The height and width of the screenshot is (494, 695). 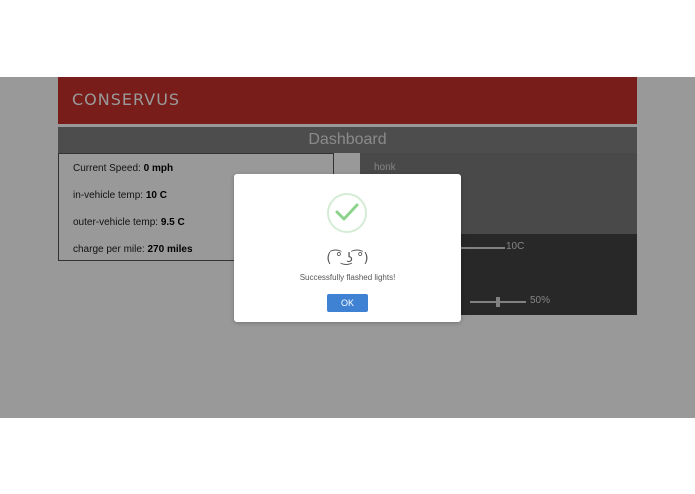 I want to click on success-icon-circle, so click(x=347, y=213).